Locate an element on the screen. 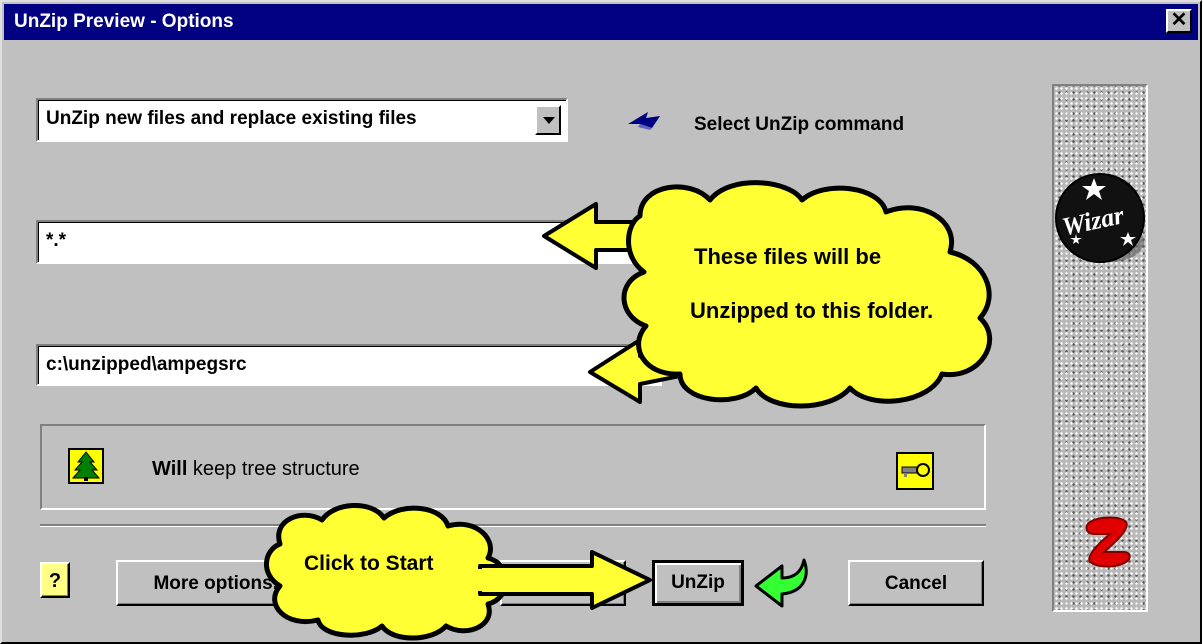 The height and width of the screenshot is (644, 1202). tree-structure-text: Will keep tree structure is located at coordinates (256, 469).